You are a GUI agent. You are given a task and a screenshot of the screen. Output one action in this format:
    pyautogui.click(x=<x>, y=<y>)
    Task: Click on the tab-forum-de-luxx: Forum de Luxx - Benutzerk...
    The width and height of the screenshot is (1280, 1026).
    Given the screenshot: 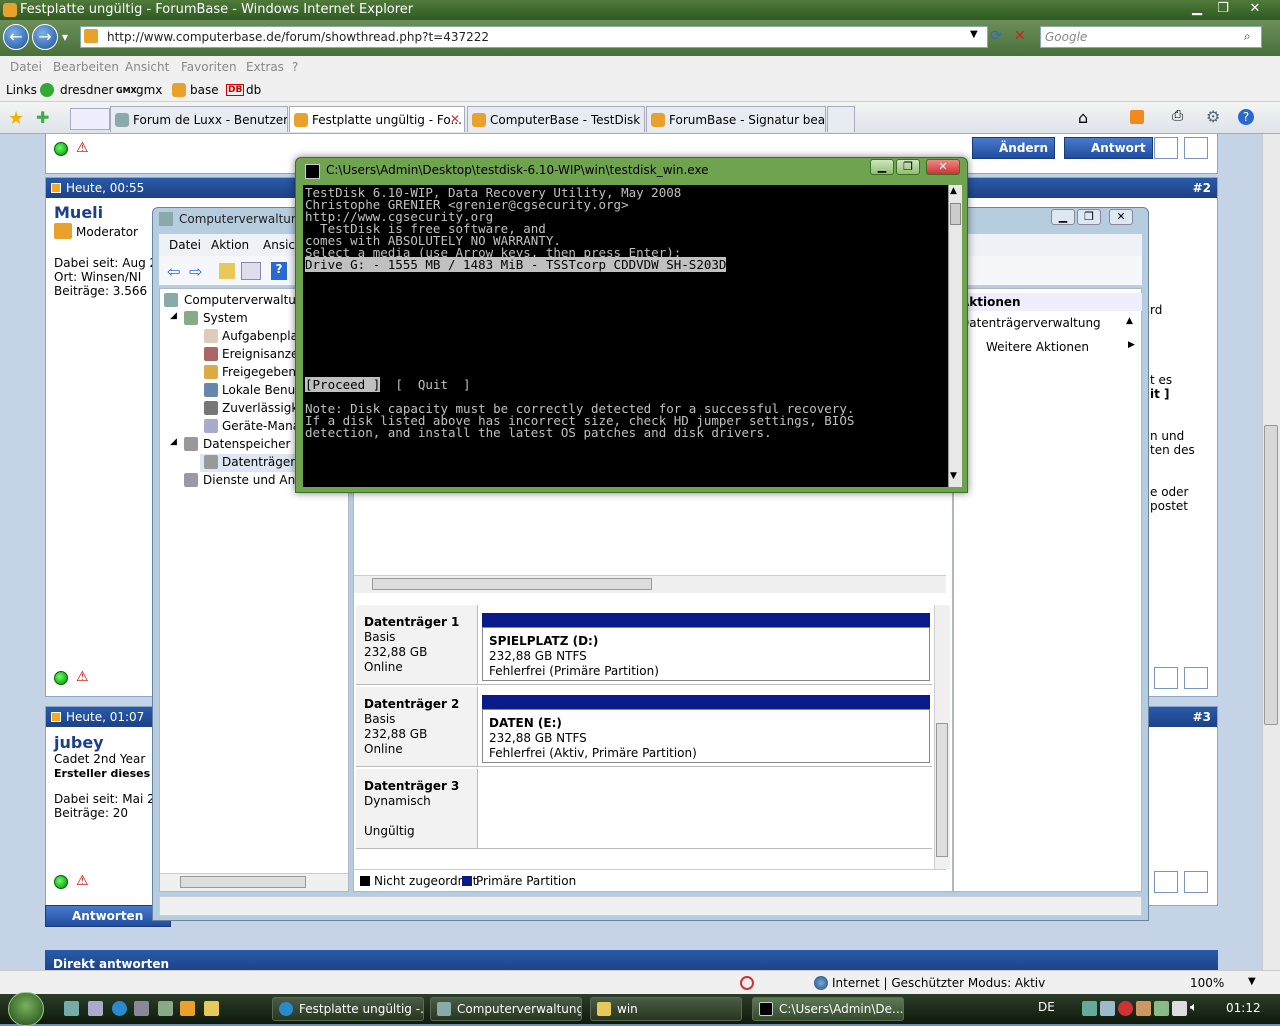 What is the action you would take?
    pyautogui.click(x=199, y=119)
    